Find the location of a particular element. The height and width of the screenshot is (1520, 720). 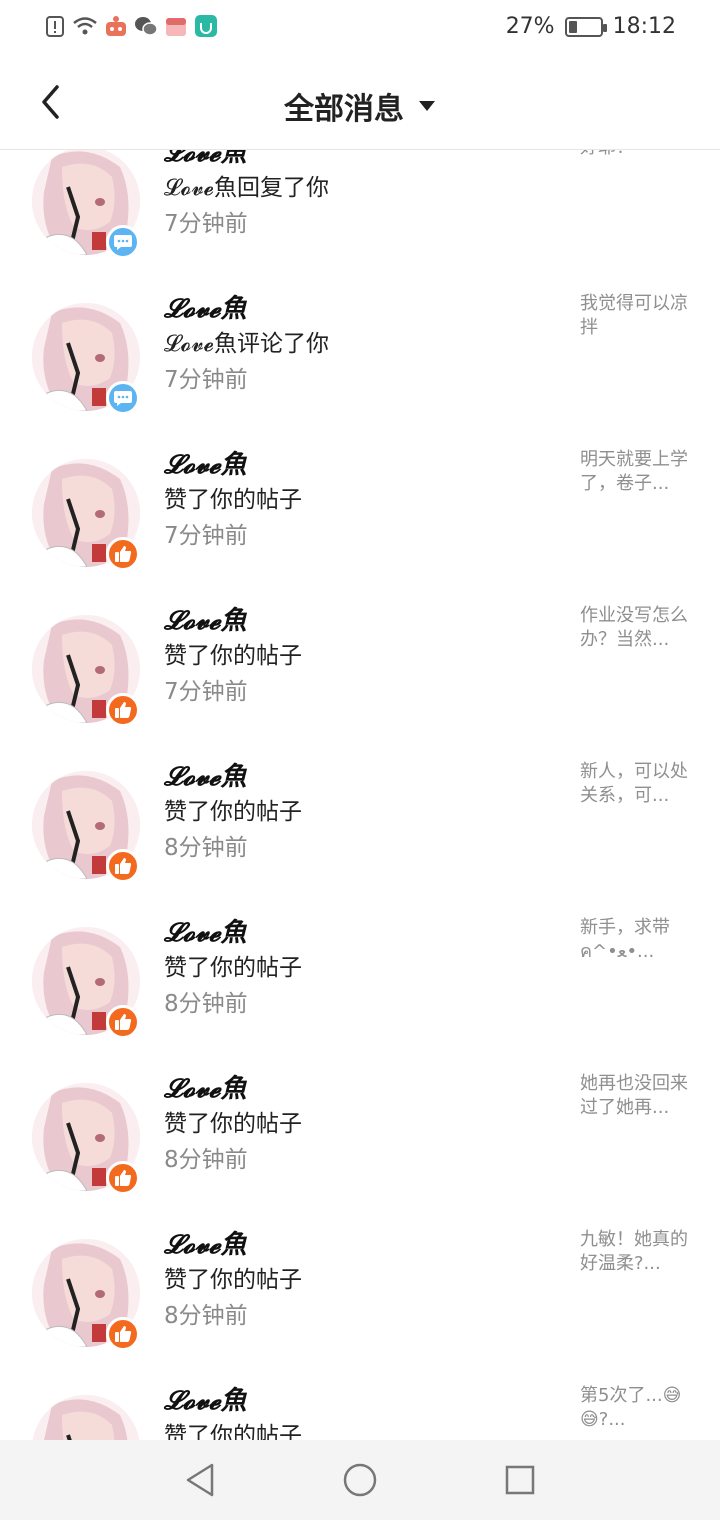

post-preview: 我觉得可以凉拌 is located at coordinates (636, 316).